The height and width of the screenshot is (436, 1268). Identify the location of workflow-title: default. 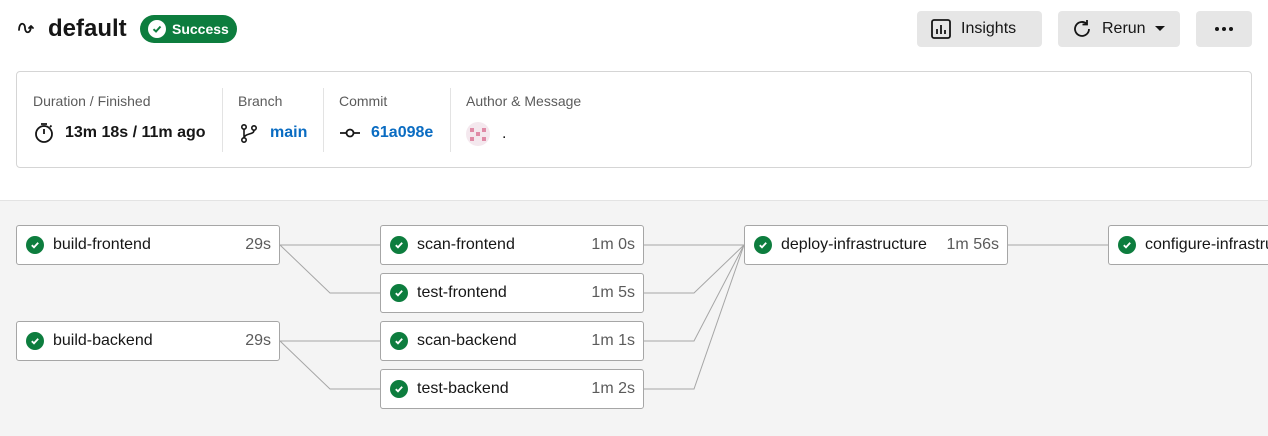
(87, 28).